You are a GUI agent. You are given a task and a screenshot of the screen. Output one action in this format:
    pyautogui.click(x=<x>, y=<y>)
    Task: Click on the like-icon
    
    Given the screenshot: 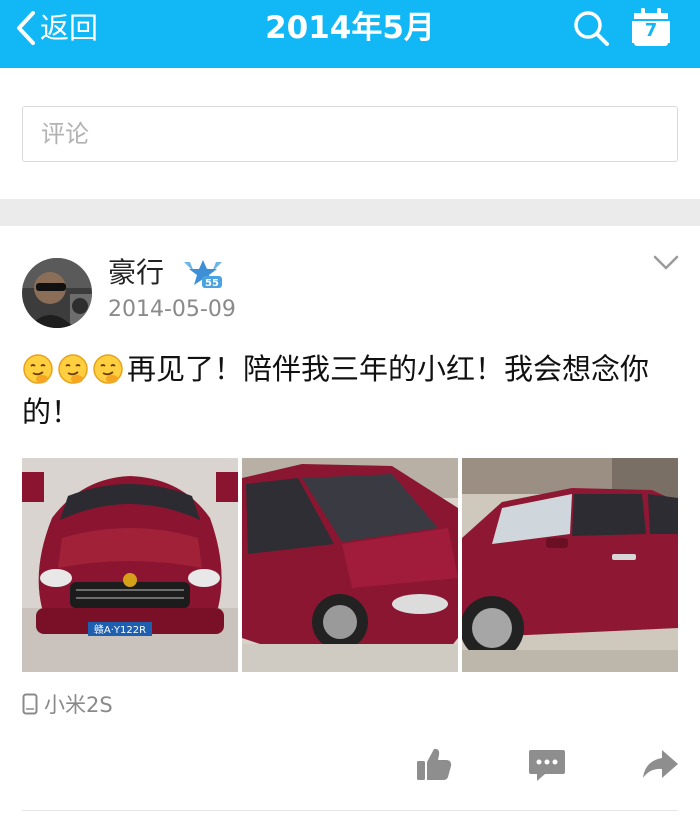 What is the action you would take?
    pyautogui.click(x=434, y=764)
    